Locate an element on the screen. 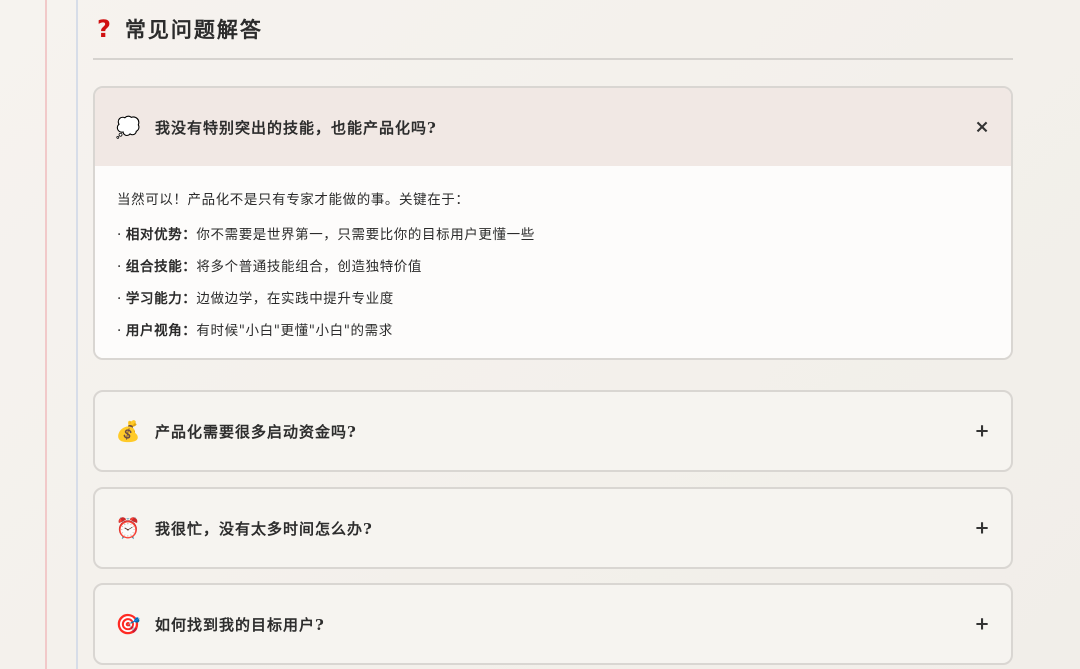 The image size is (1080, 669). list-item: · 相对优势：你不需要是世界第一，只需要比你的目标用户更懂一些 is located at coordinates (326, 235).